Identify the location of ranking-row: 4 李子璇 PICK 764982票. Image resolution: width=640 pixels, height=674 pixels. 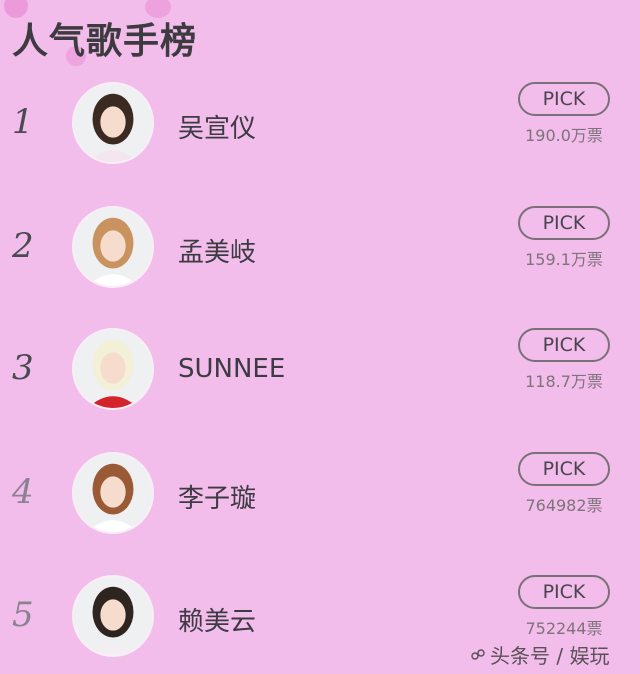
(320, 502).